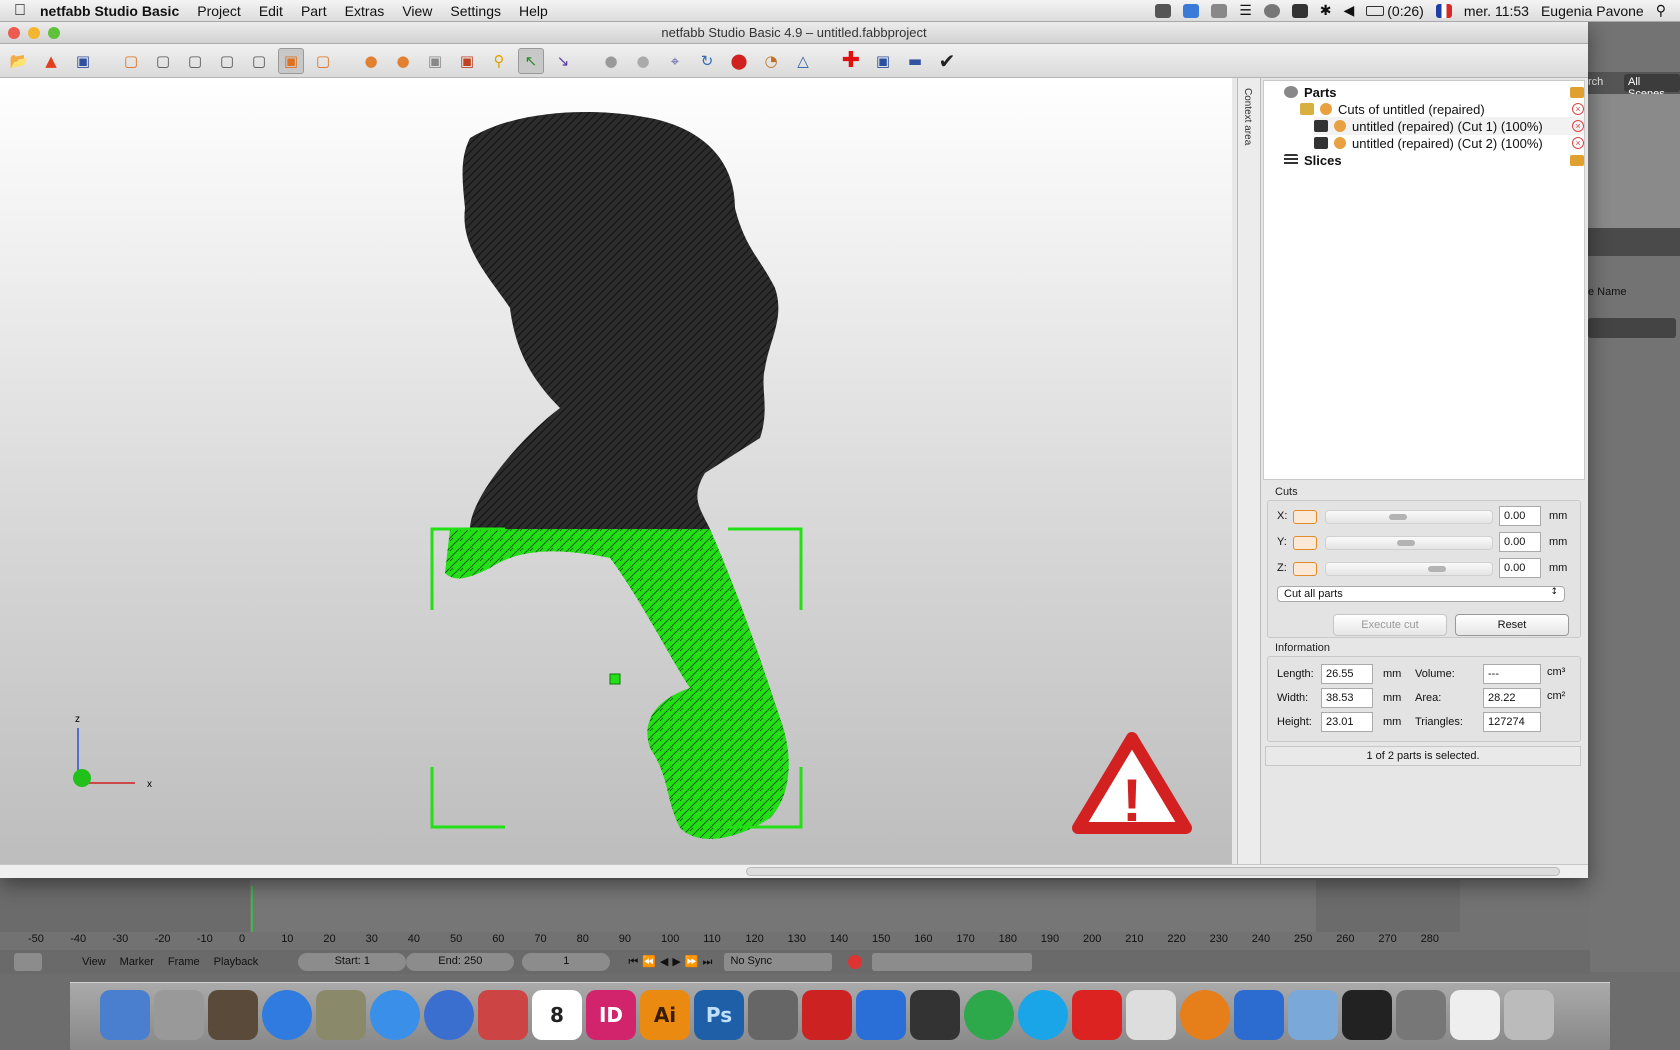  I want to click on zoom-window-button, so click(54, 33).